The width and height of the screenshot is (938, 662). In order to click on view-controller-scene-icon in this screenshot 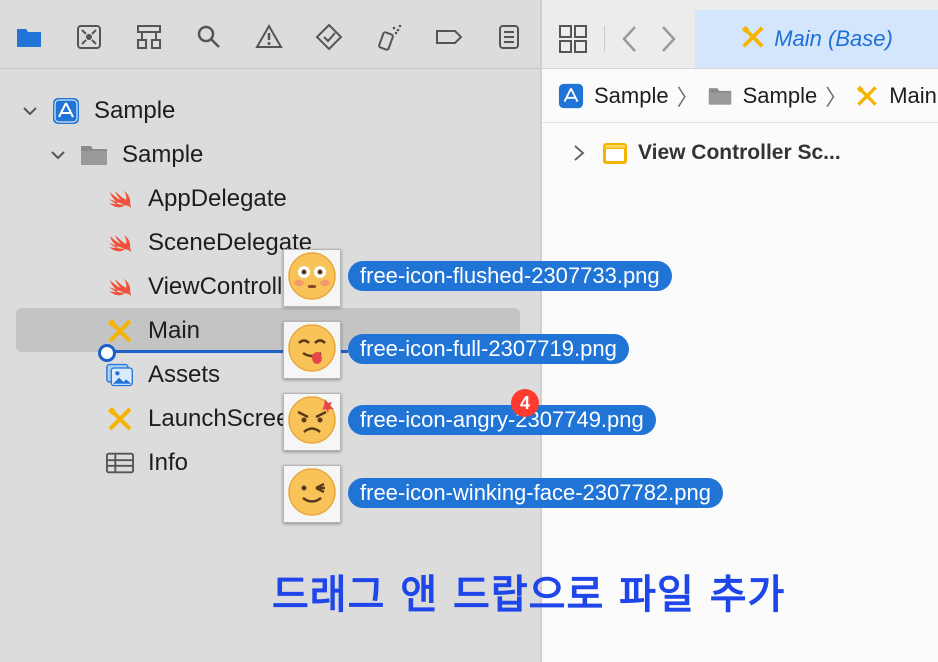, I will do `click(615, 153)`.